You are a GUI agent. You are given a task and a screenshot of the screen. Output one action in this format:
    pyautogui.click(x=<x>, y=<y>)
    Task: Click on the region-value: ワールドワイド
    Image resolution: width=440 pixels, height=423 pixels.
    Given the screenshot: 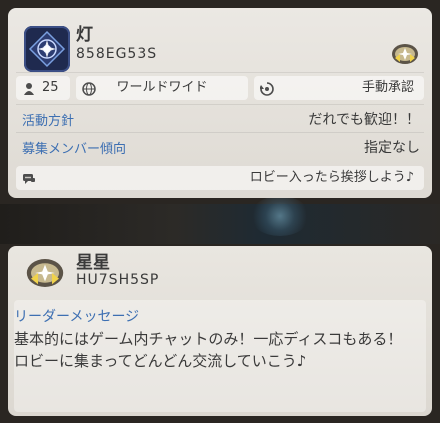 What is the action you would take?
    pyautogui.click(x=162, y=87)
    